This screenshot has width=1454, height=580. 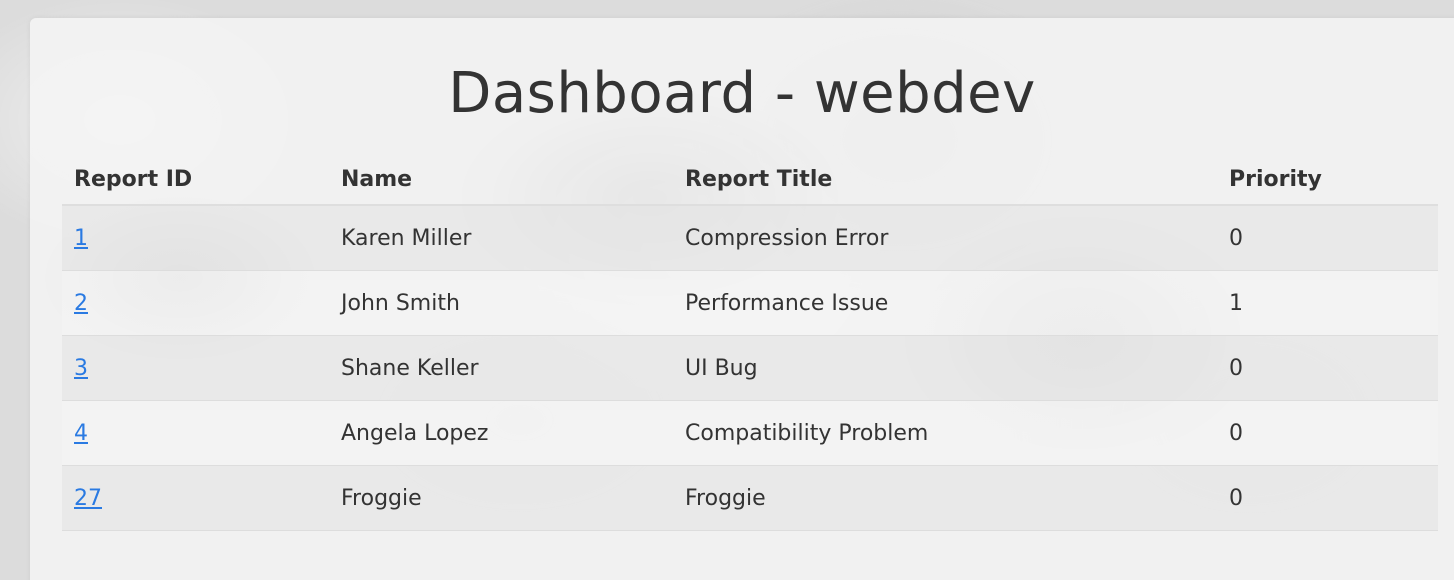 What do you see at coordinates (501, 238) in the screenshot?
I see `name-cell: Karen Miller` at bounding box center [501, 238].